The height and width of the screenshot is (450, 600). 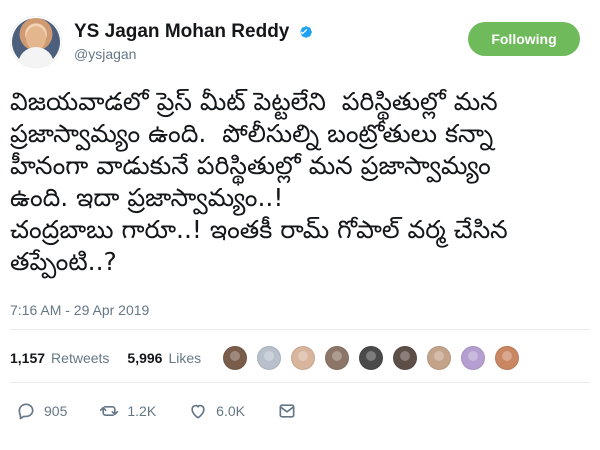 I want to click on retweet-action: 1.2K, so click(x=127, y=411).